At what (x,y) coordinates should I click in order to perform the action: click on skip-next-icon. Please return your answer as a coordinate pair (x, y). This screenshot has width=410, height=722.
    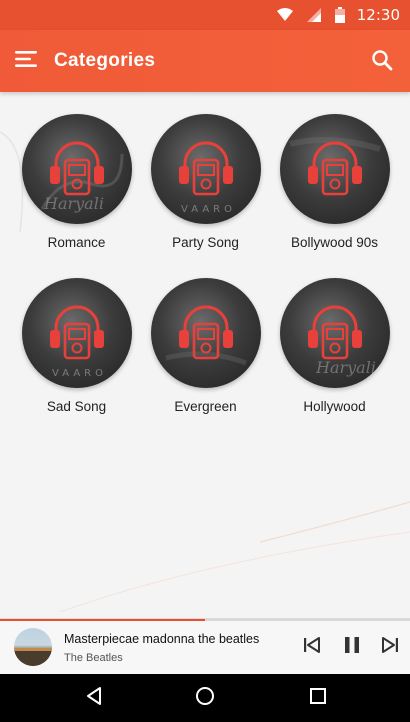
    Looking at the image, I should click on (390, 647).